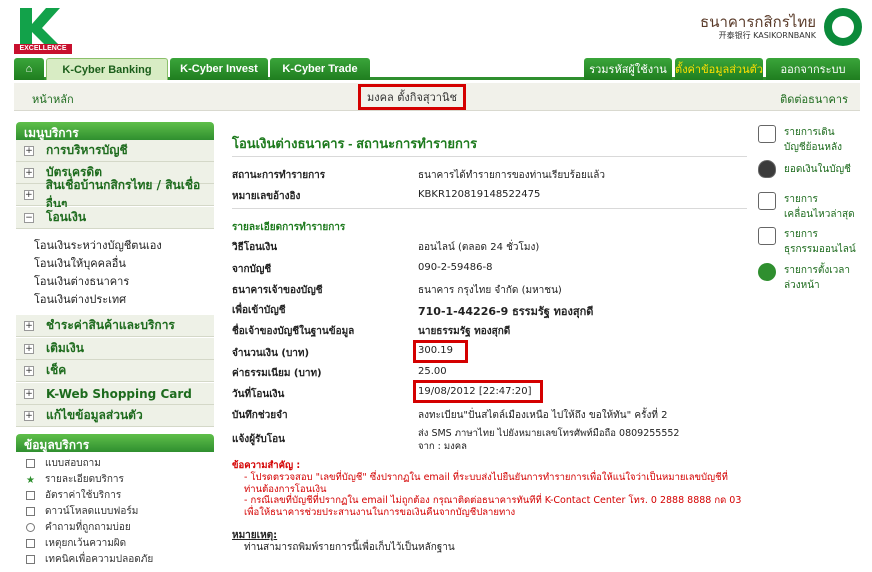  I want to click on bank-owner-label: ธนาคารเจ้าของบัญชี, so click(277, 290).